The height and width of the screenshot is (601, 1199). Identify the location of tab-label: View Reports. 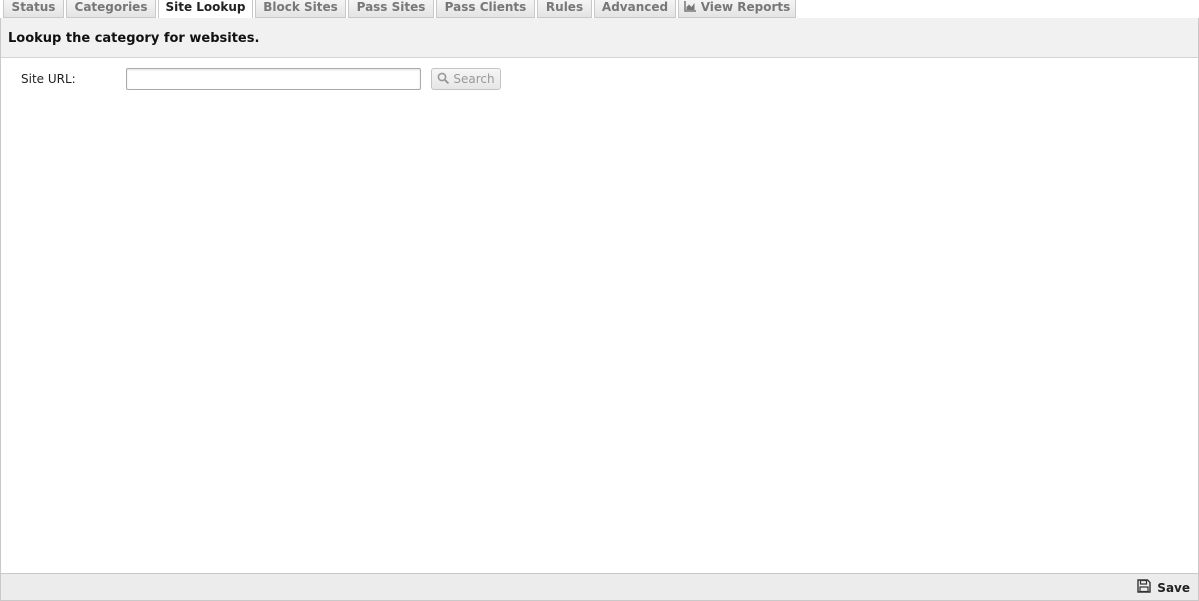
(745, 7).